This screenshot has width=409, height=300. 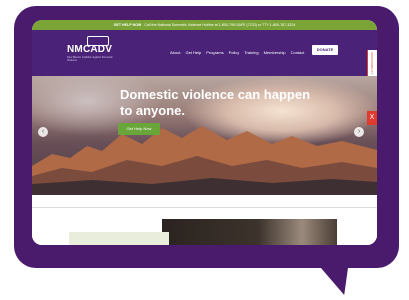 I want to click on nav-item-programs: Programs, so click(x=214, y=52).